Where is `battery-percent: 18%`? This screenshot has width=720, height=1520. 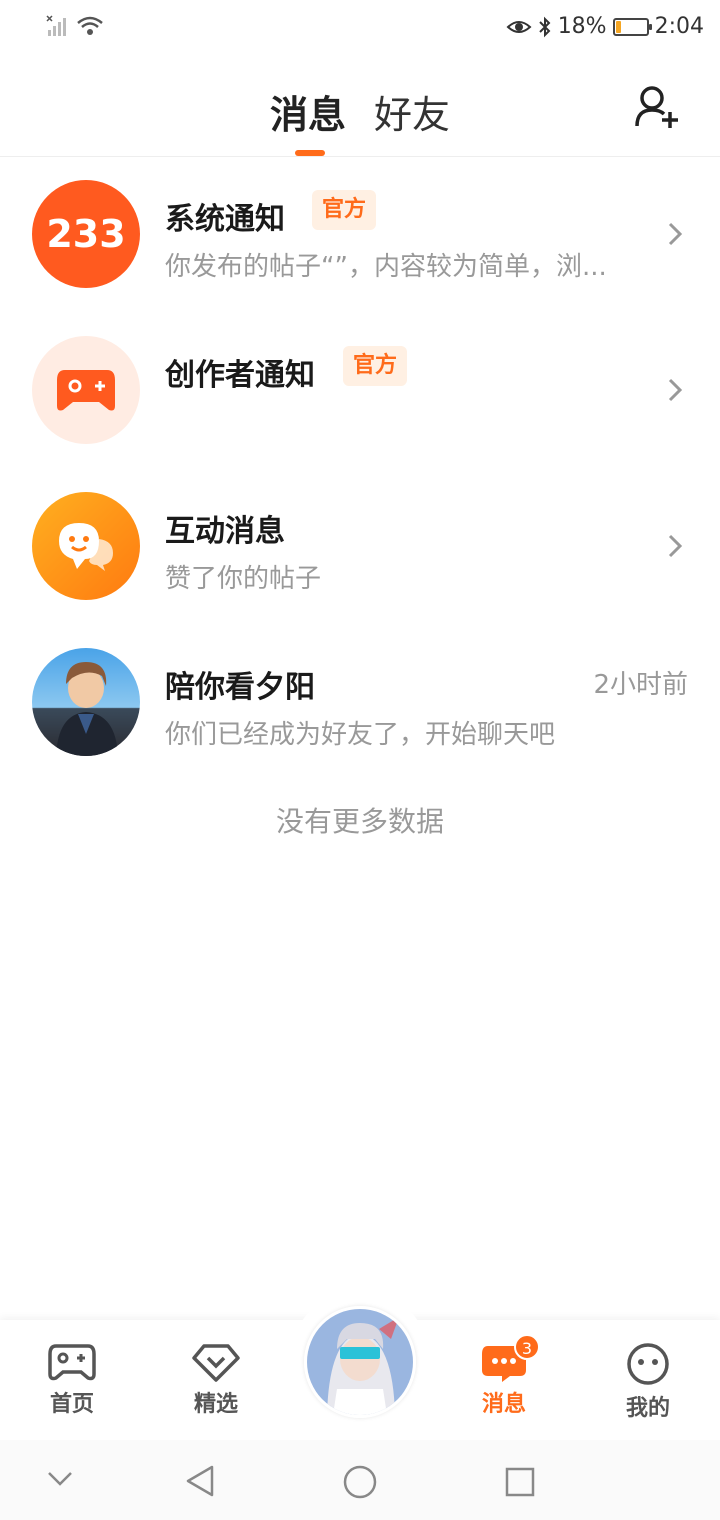 battery-percent: 18% is located at coordinates (582, 26).